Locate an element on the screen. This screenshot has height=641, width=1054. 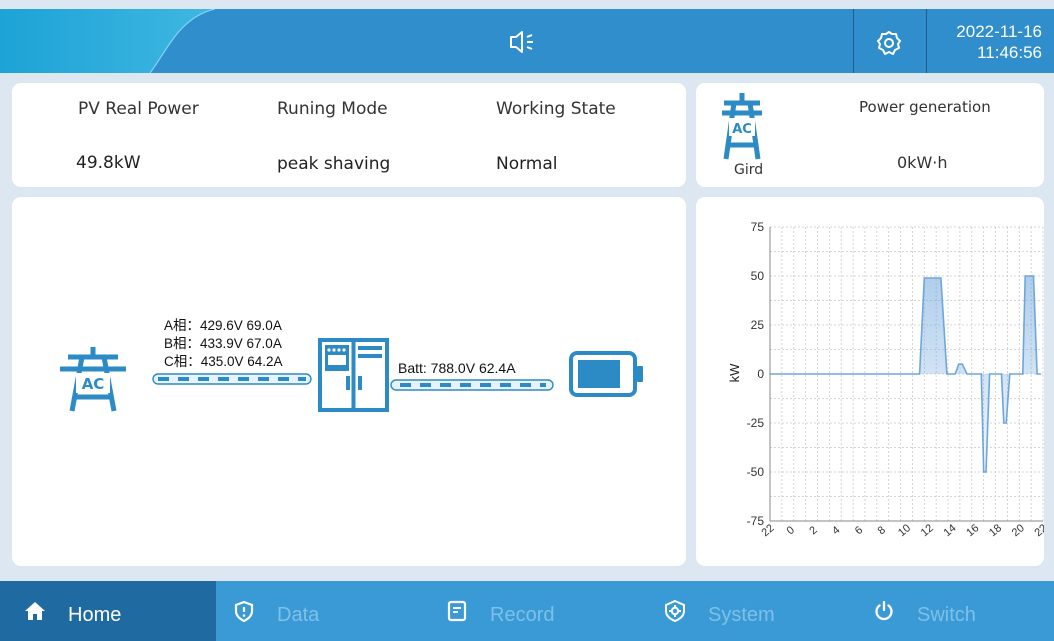
power-icon is located at coordinates (884, 610).